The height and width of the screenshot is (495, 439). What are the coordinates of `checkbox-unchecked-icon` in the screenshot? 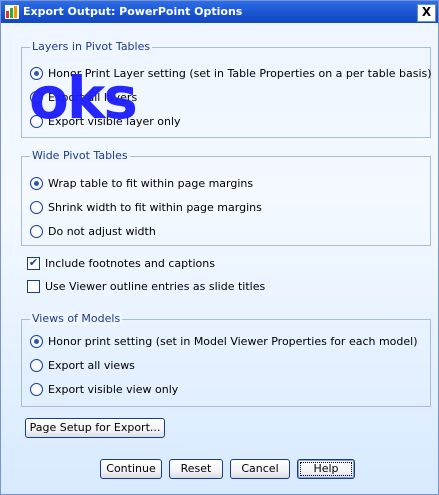 It's located at (33, 286).